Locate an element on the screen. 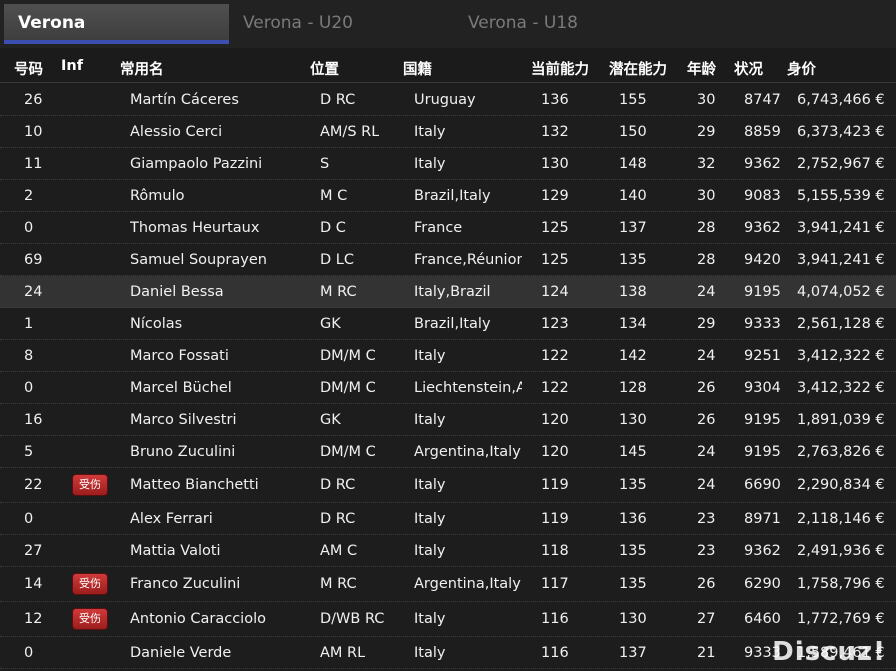 Image resolution: width=896 pixels, height=671 pixels. player-position: D LC is located at coordinates (337, 259).